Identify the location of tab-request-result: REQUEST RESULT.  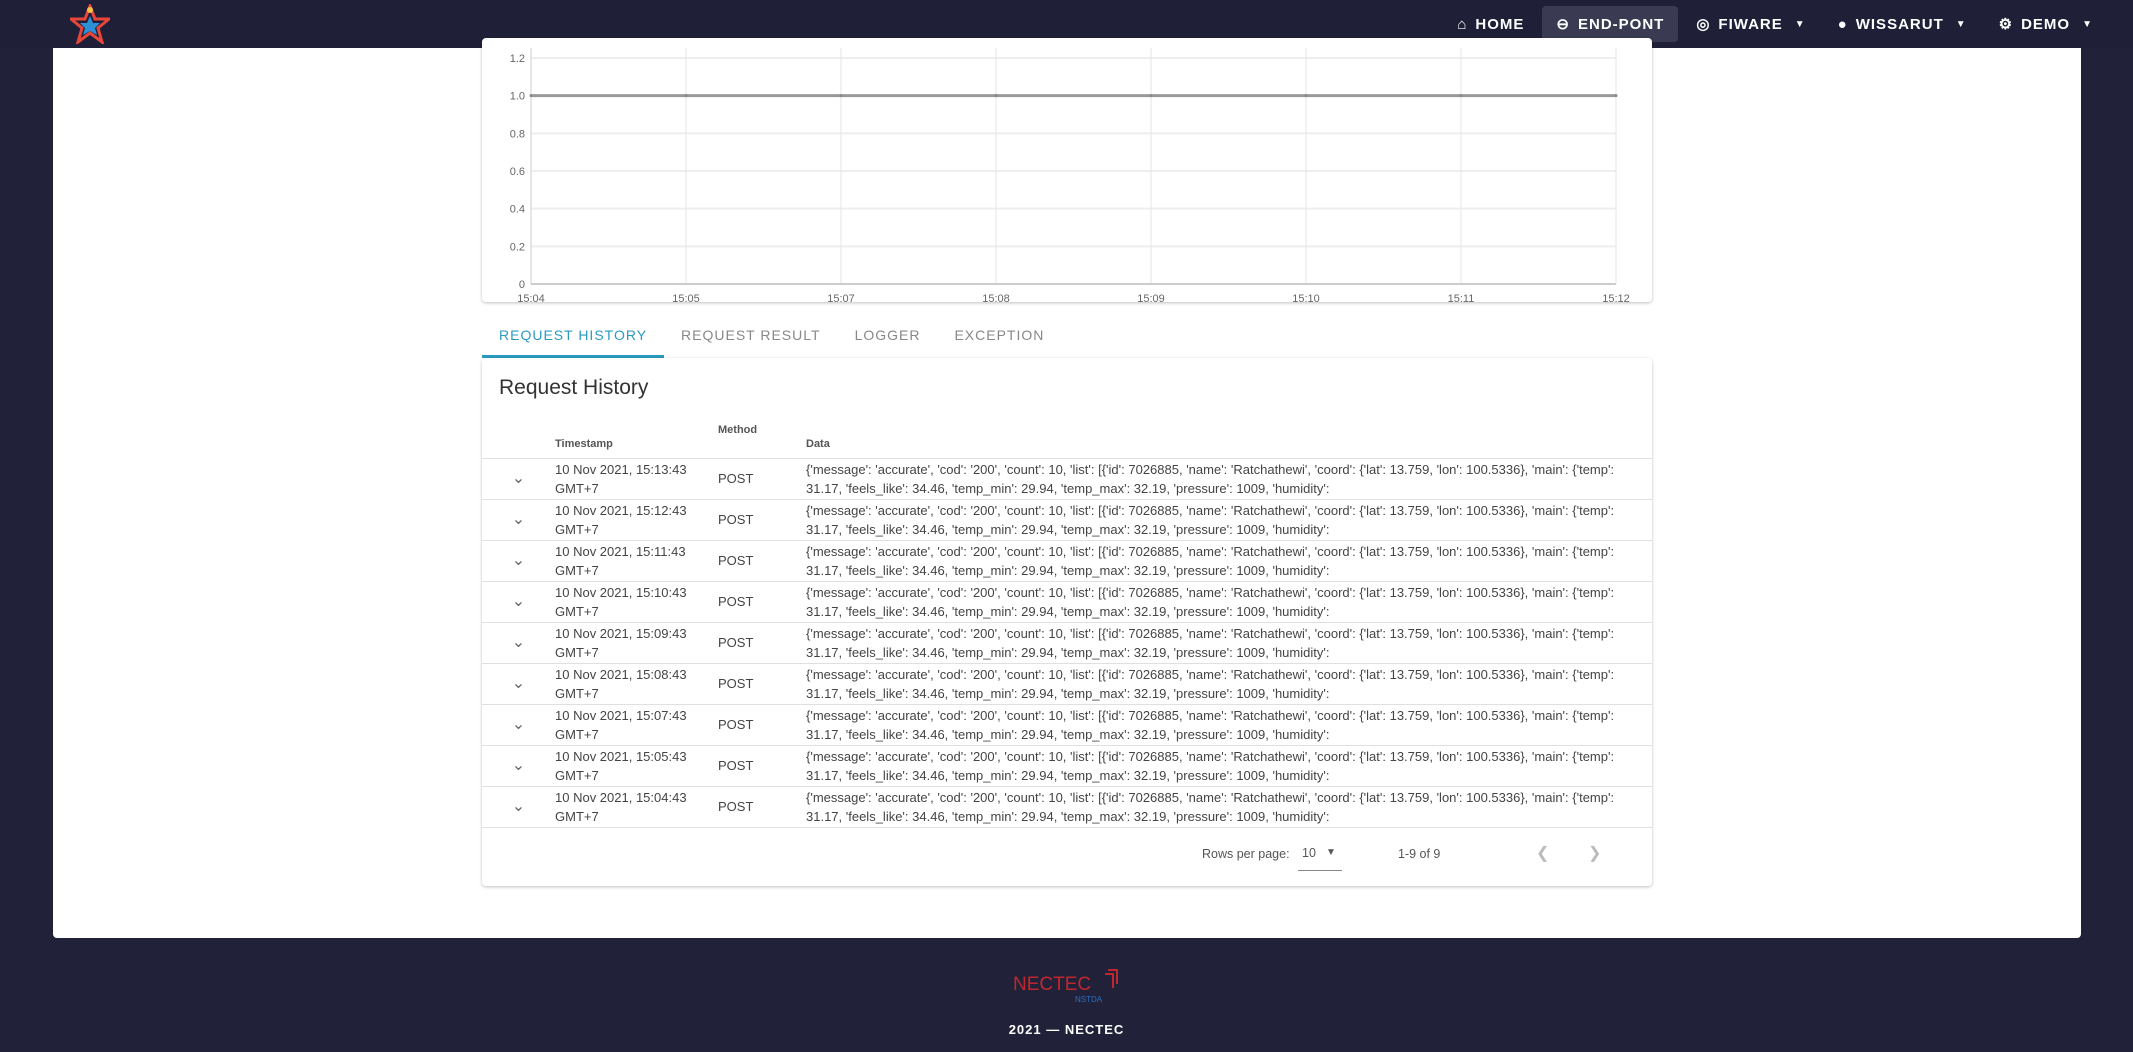
(751, 338).